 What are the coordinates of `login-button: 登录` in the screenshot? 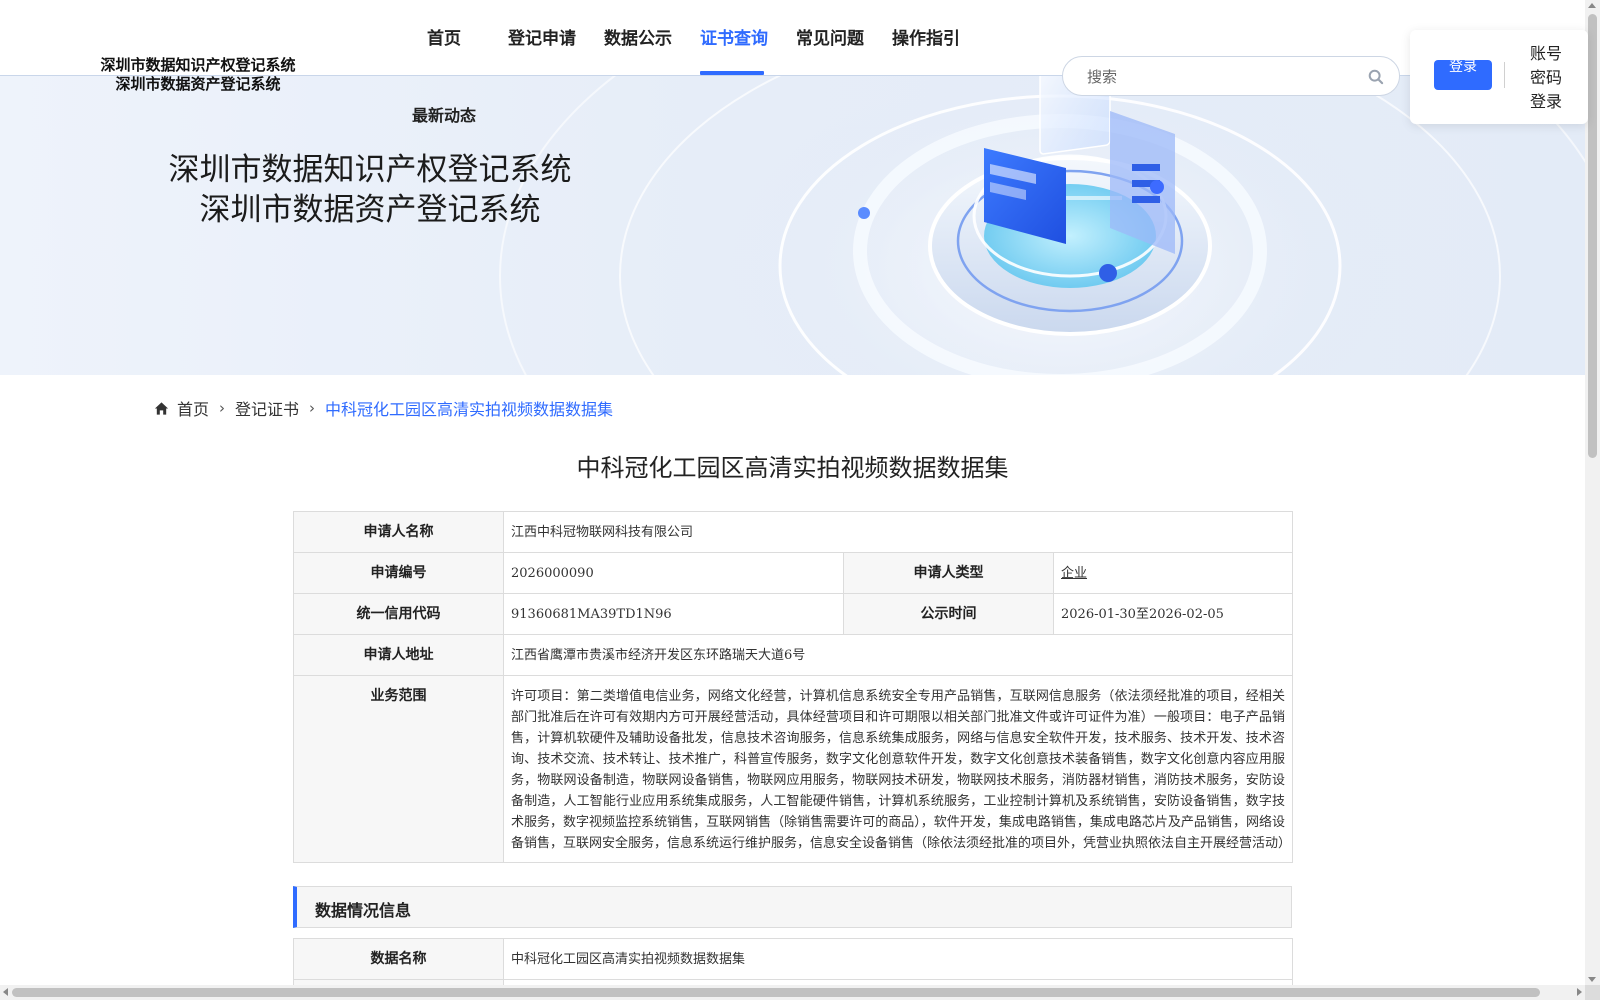 It's located at (1463, 75).